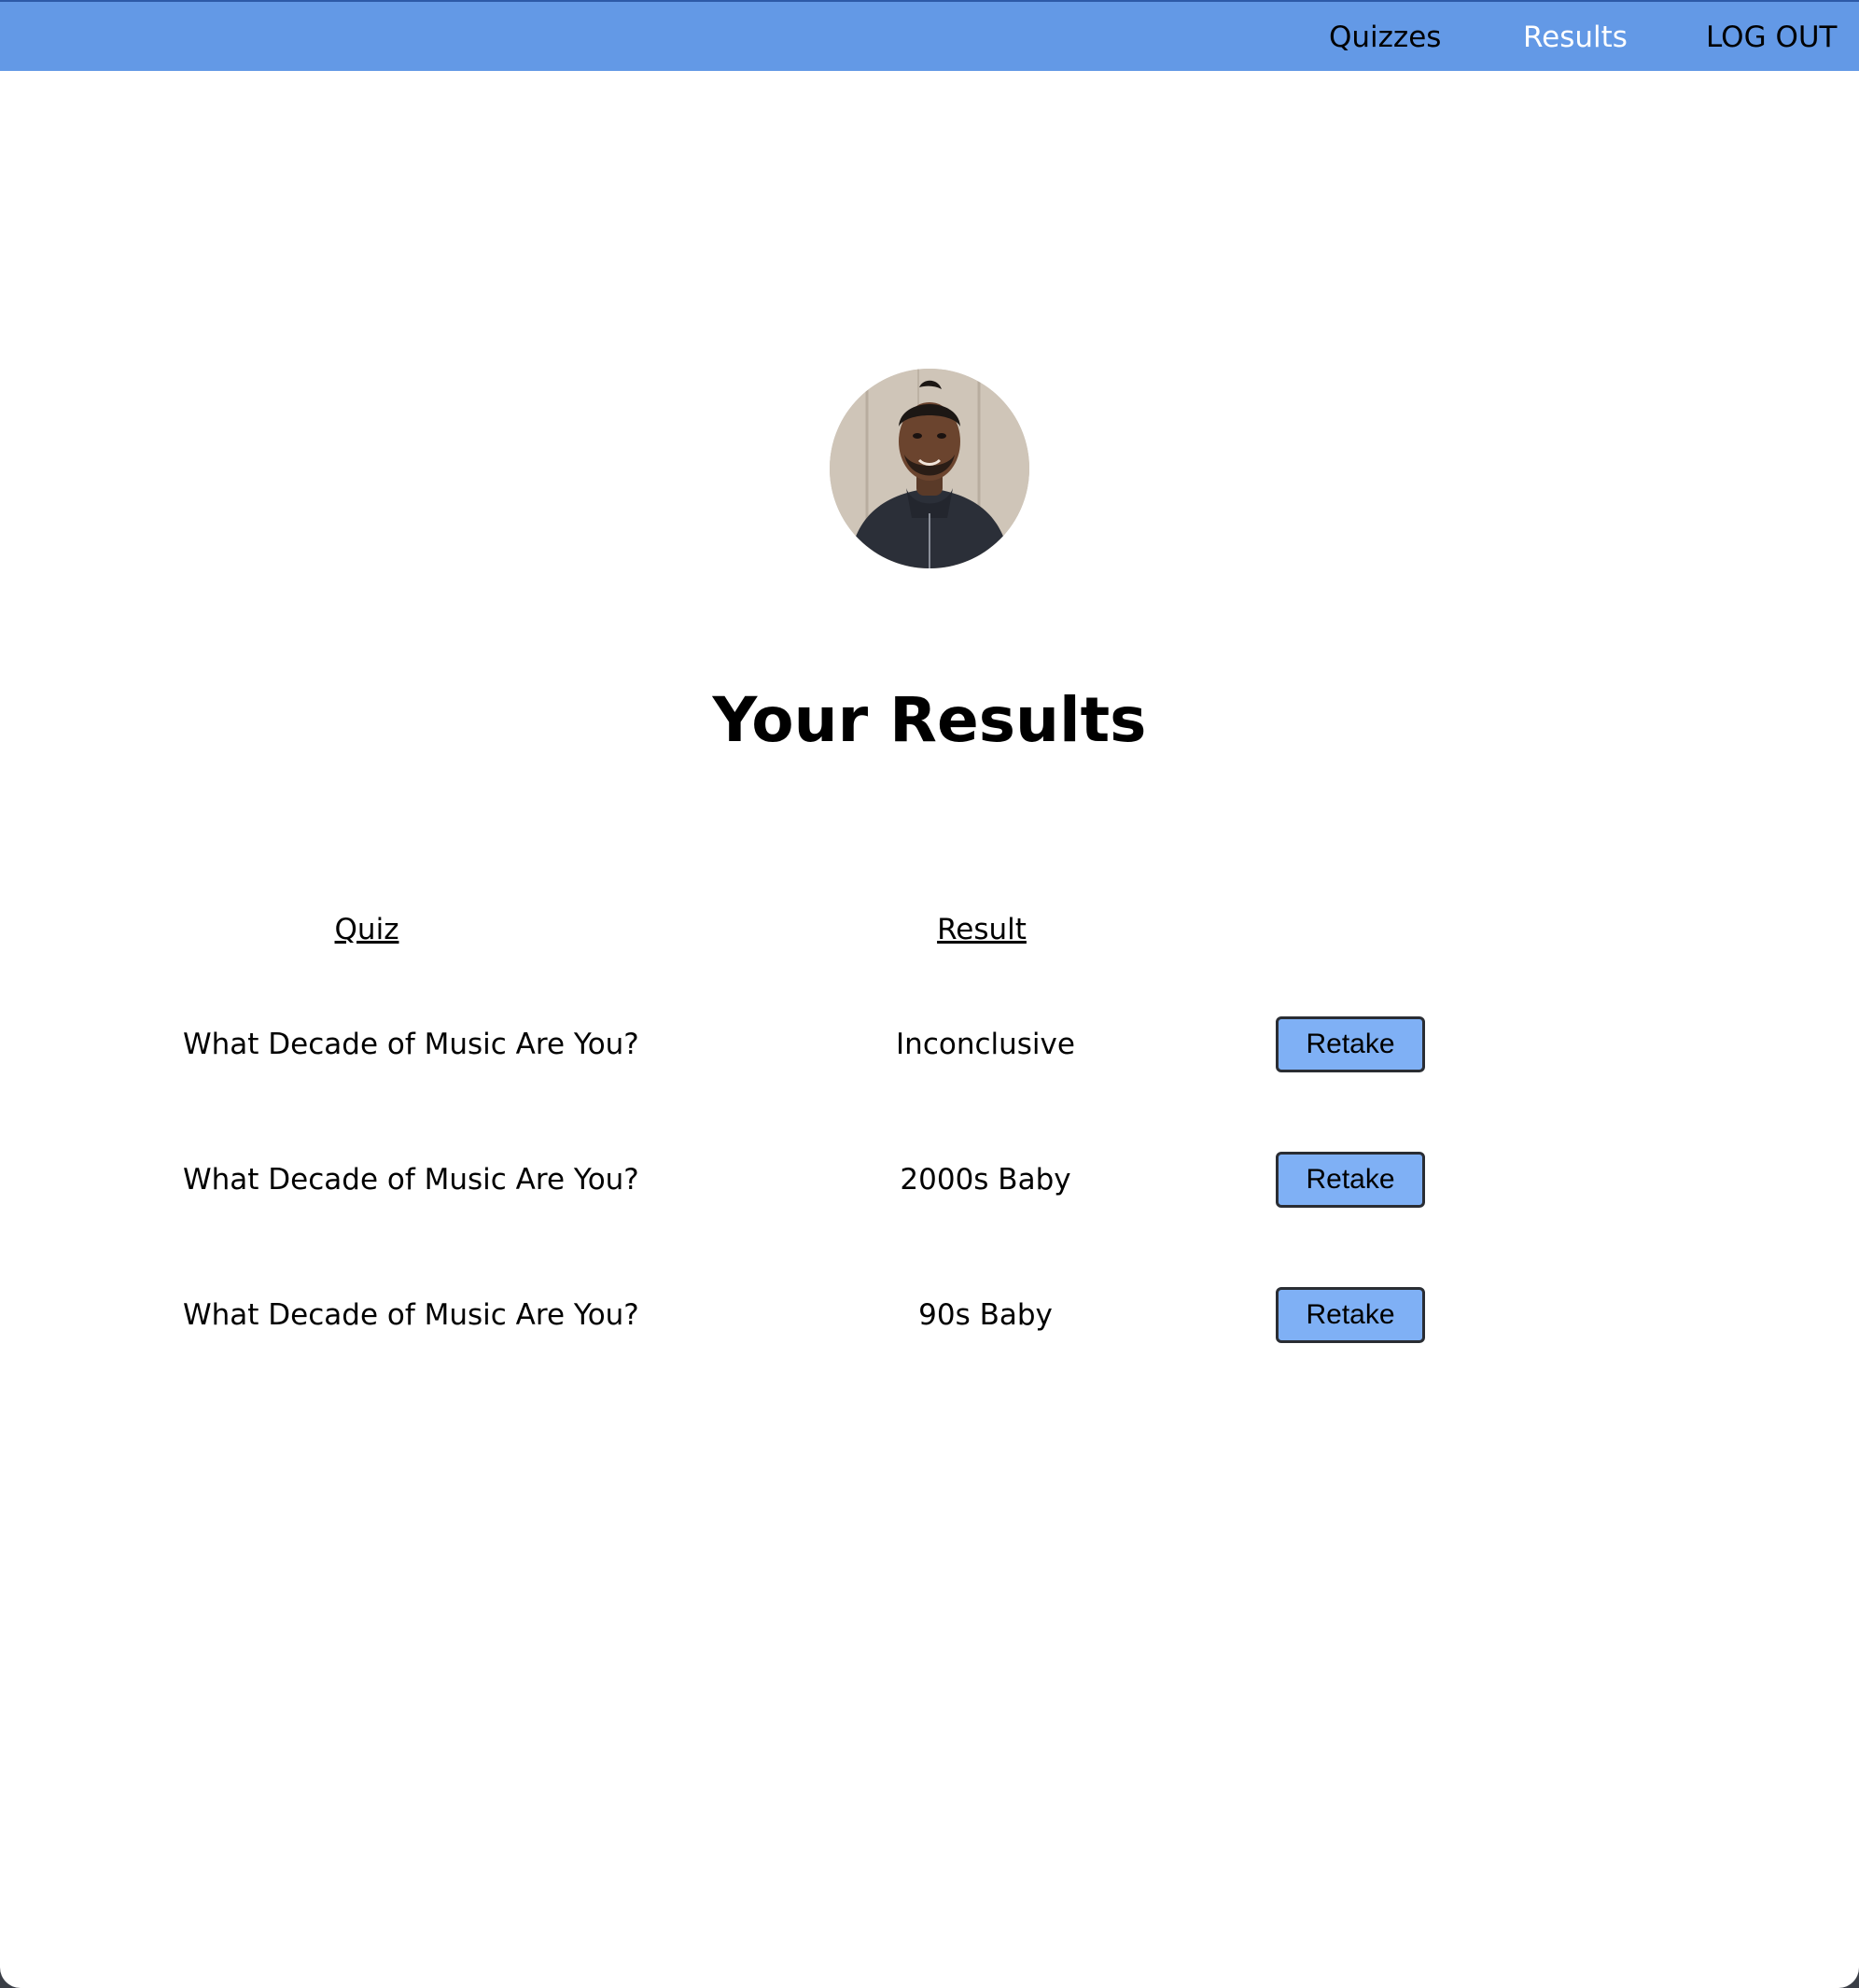 The height and width of the screenshot is (1988, 1859). Describe the element at coordinates (1575, 37) in the screenshot. I see `nav-link-results: Results` at that location.